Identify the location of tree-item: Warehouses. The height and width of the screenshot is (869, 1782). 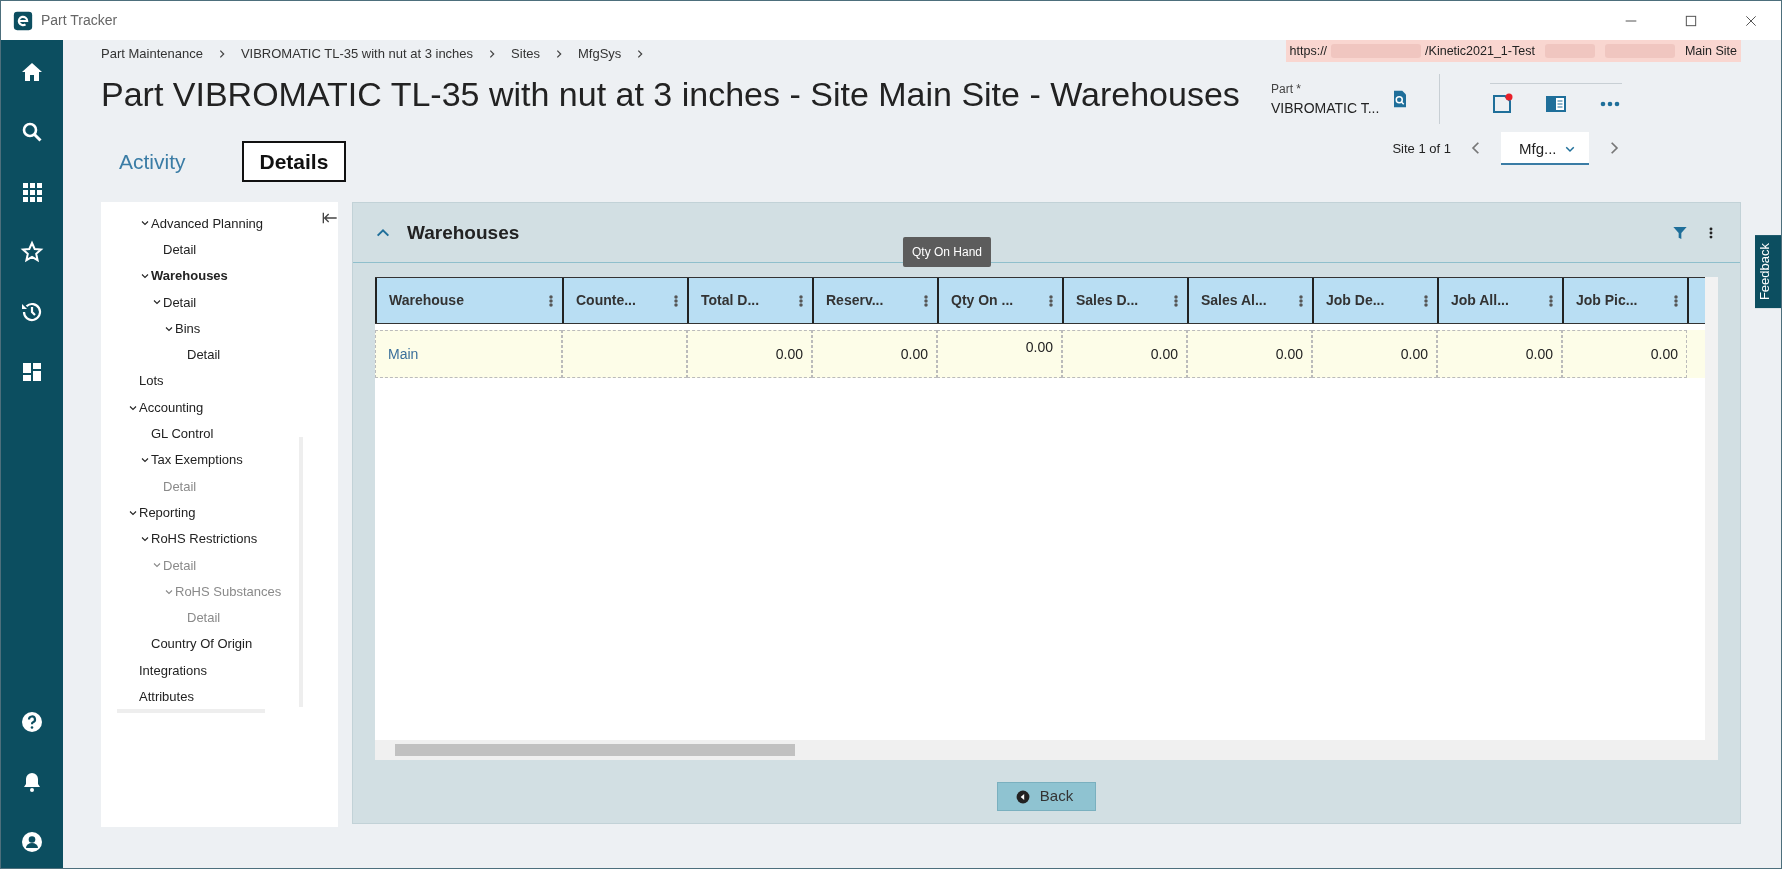
(189, 276).